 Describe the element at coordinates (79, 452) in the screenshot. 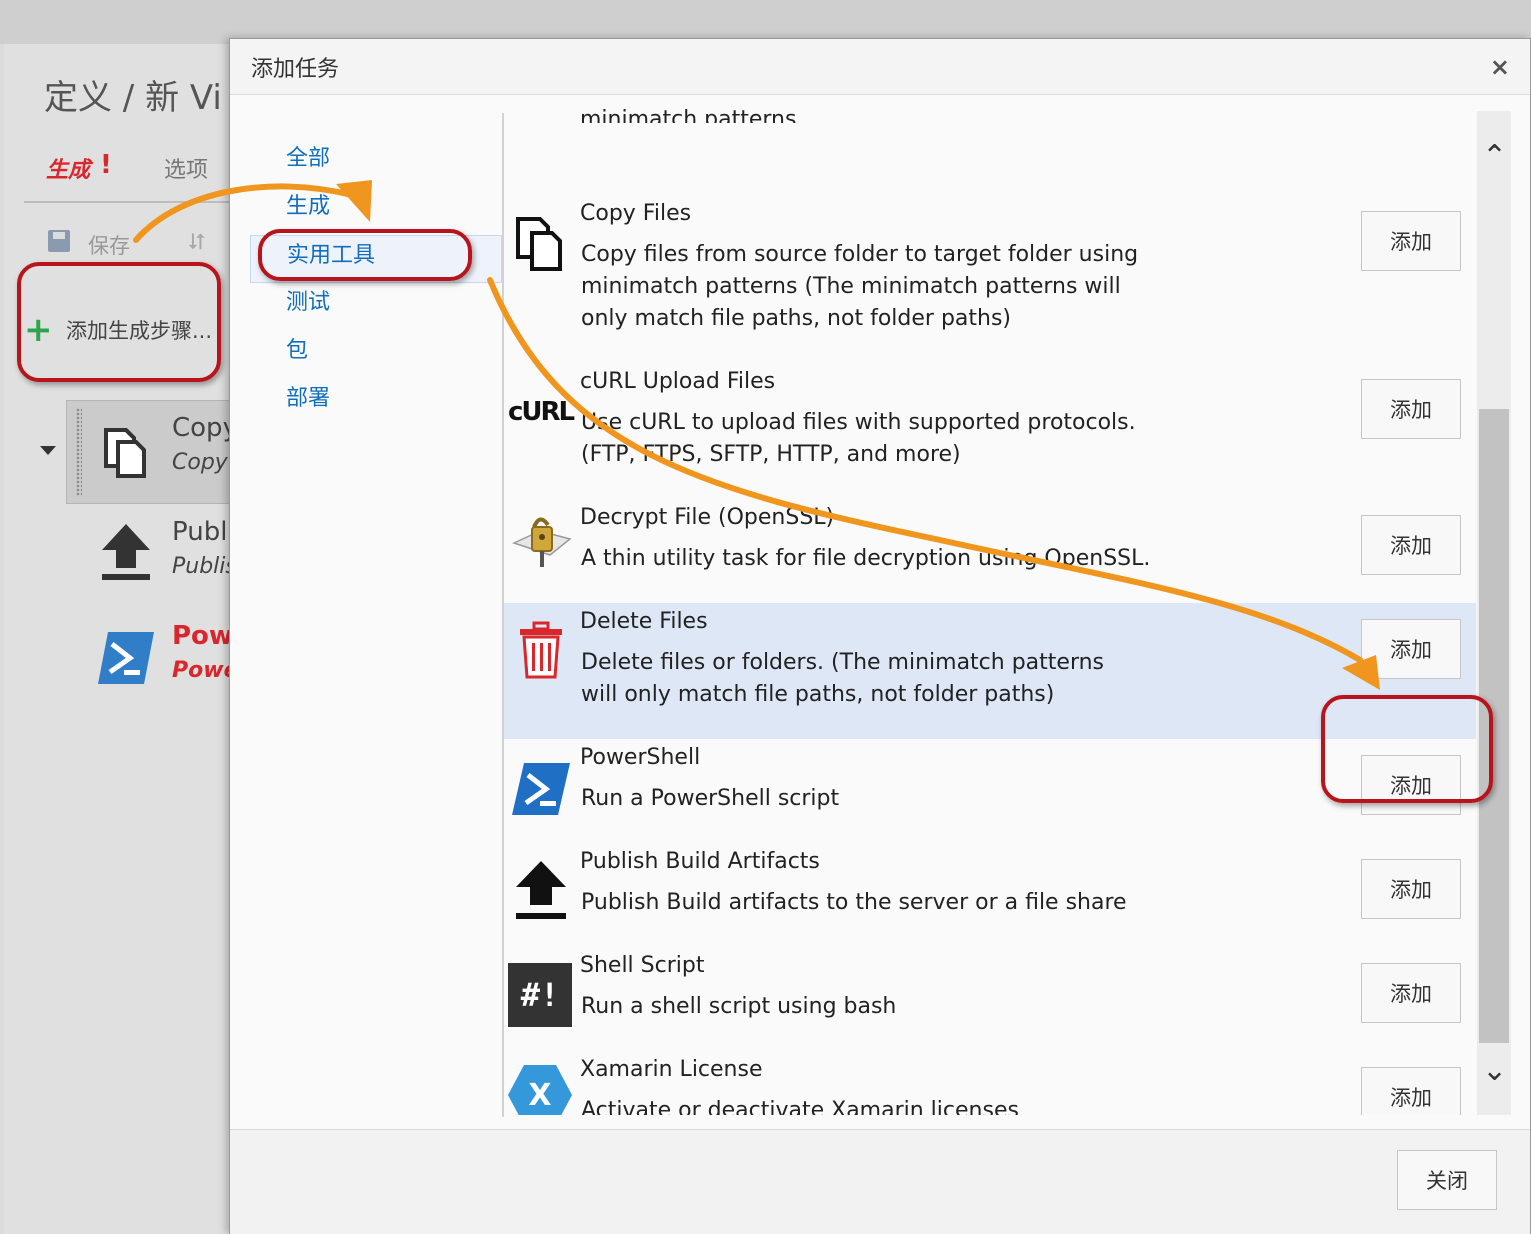

I see `drag-handle-icon` at that location.